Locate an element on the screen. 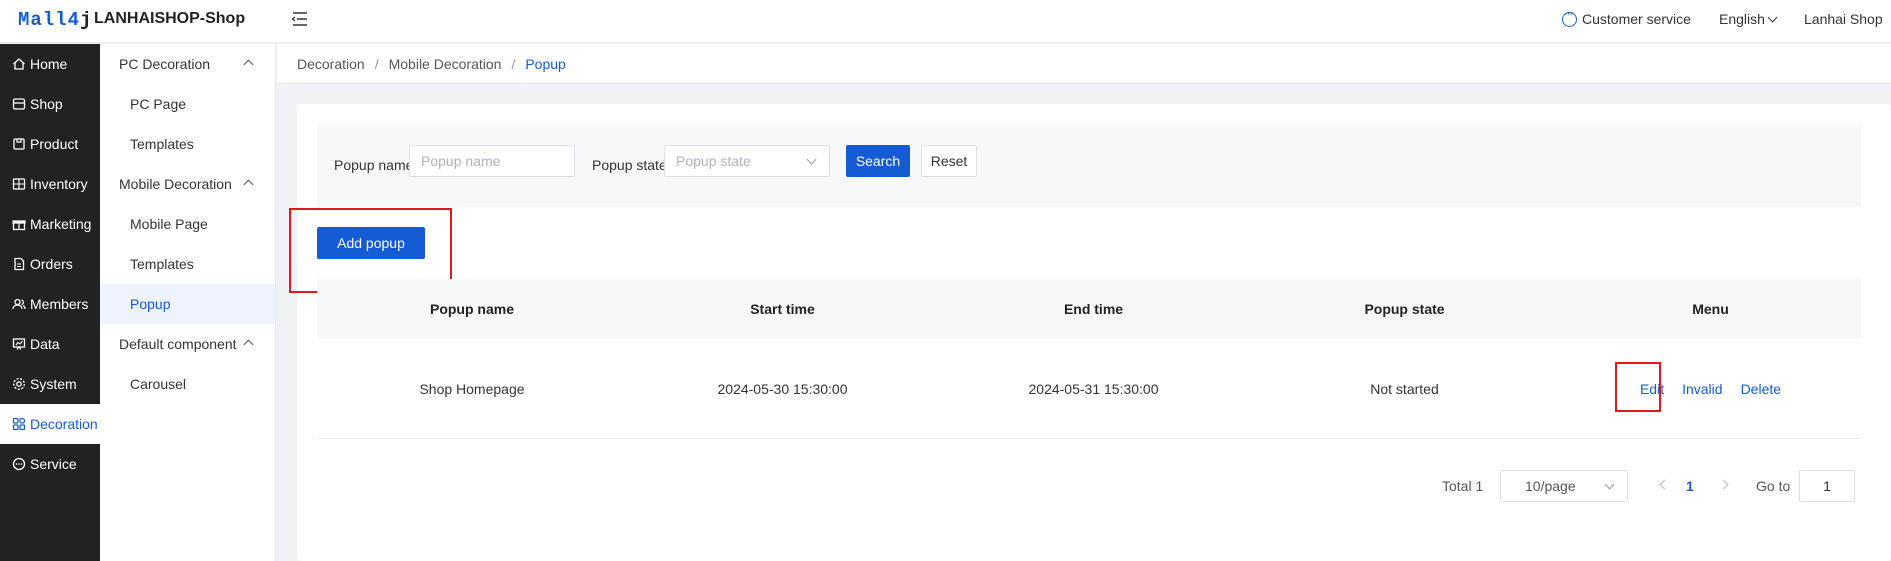  mall4j-logo: Mall4j is located at coordinates (55, 20).